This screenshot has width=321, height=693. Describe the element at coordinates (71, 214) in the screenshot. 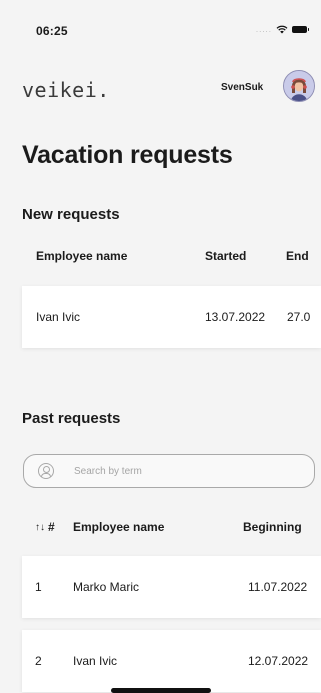

I see `new-requests-title: New requests` at that location.